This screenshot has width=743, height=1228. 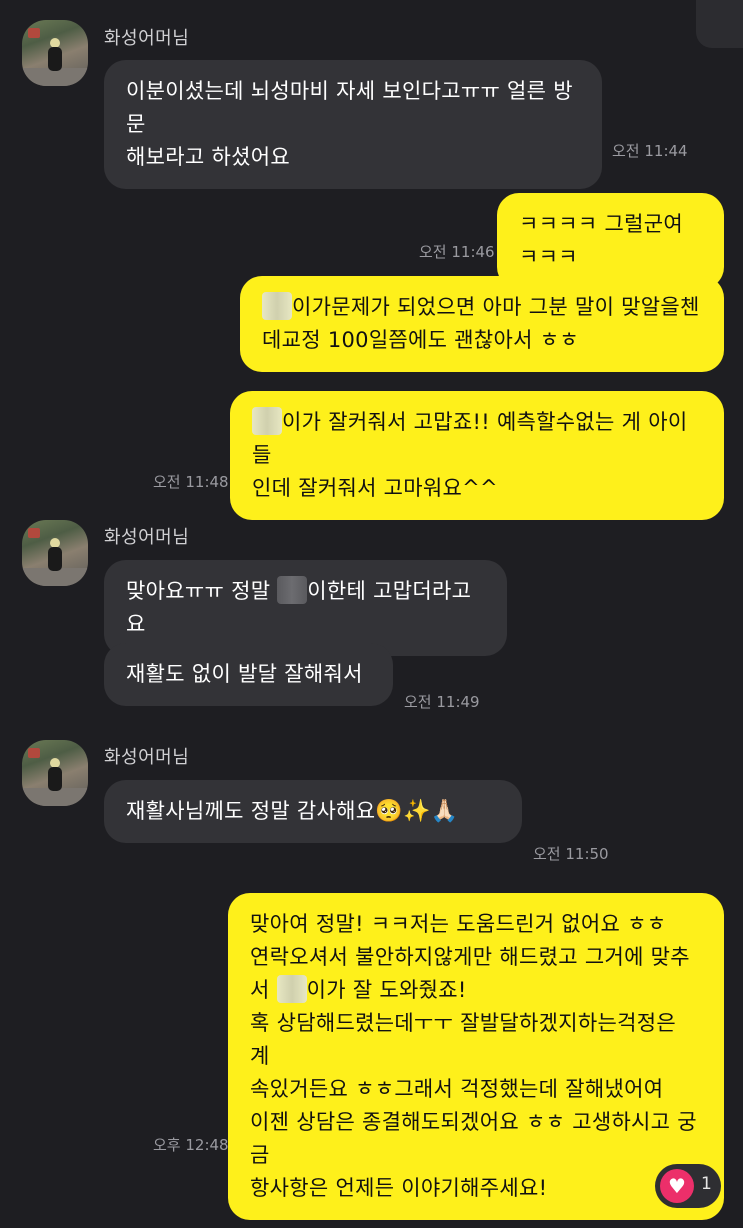 What do you see at coordinates (251, 811) in the screenshot?
I see `message-text: 재활사님께도 정말 감사해요` at bounding box center [251, 811].